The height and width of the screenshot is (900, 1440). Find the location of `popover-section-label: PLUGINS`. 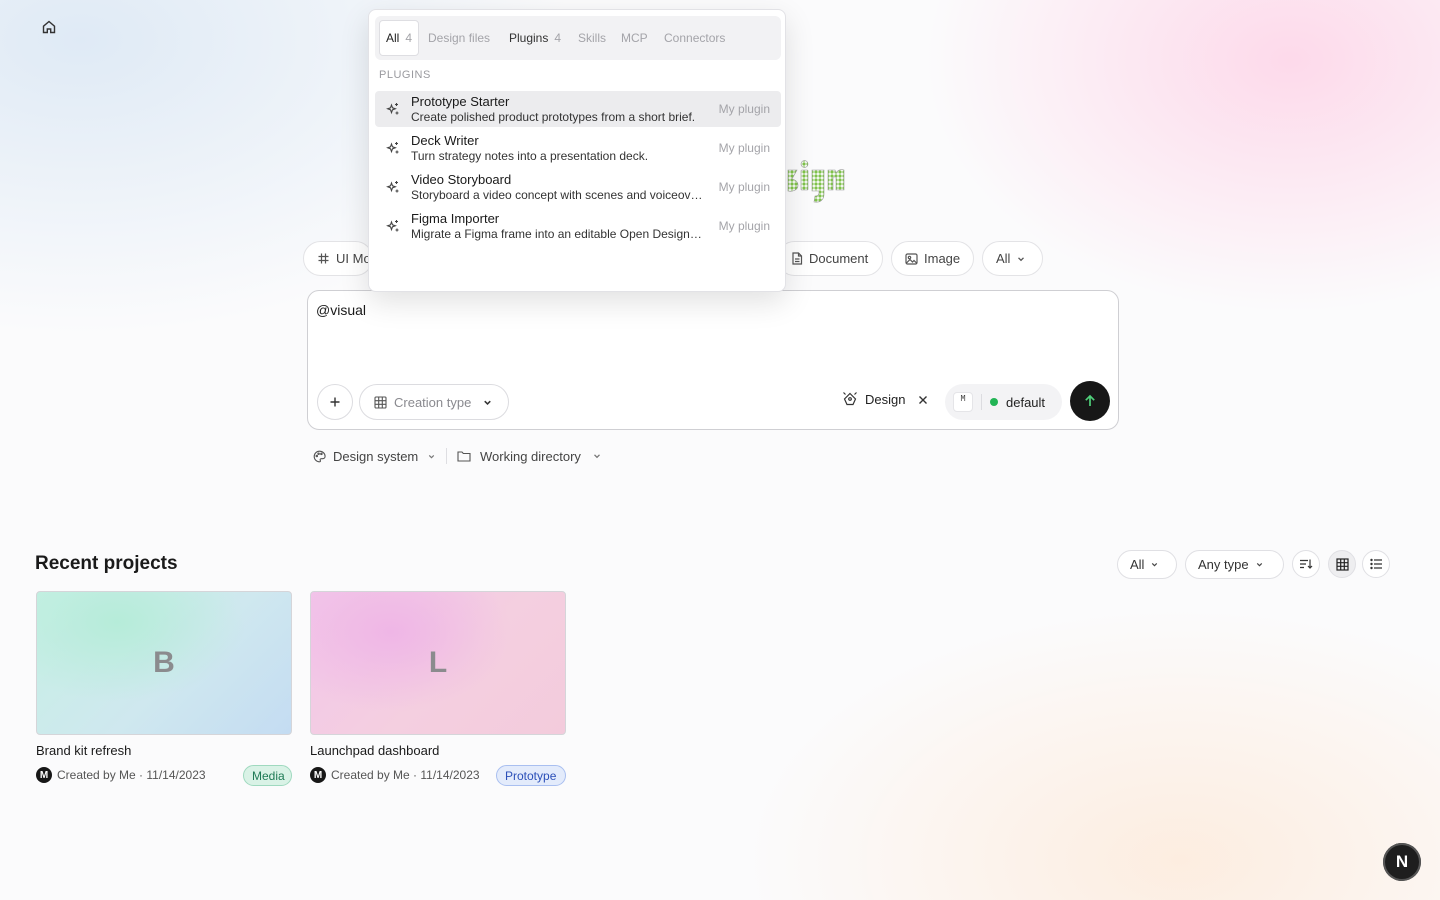

popover-section-label: PLUGINS is located at coordinates (405, 75).